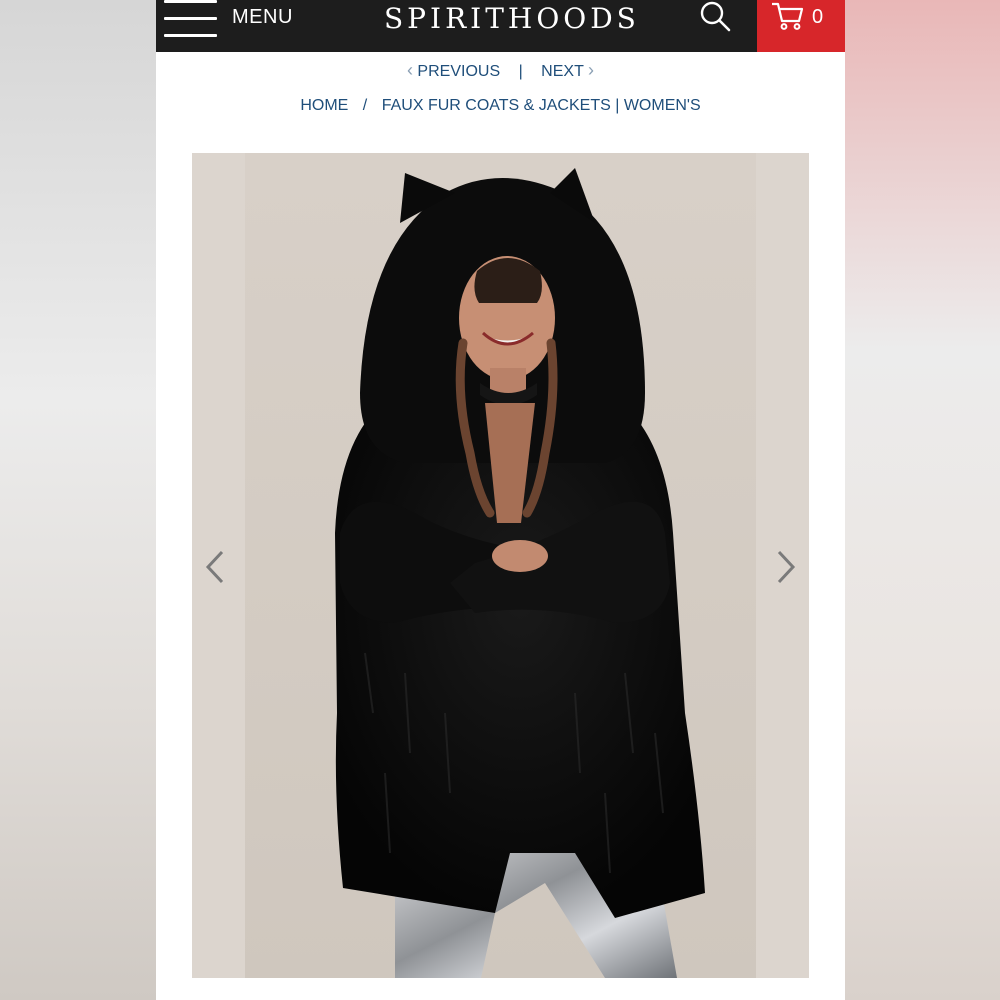 The height and width of the screenshot is (1000, 1000). I want to click on cart-button: 0, so click(801, 26).